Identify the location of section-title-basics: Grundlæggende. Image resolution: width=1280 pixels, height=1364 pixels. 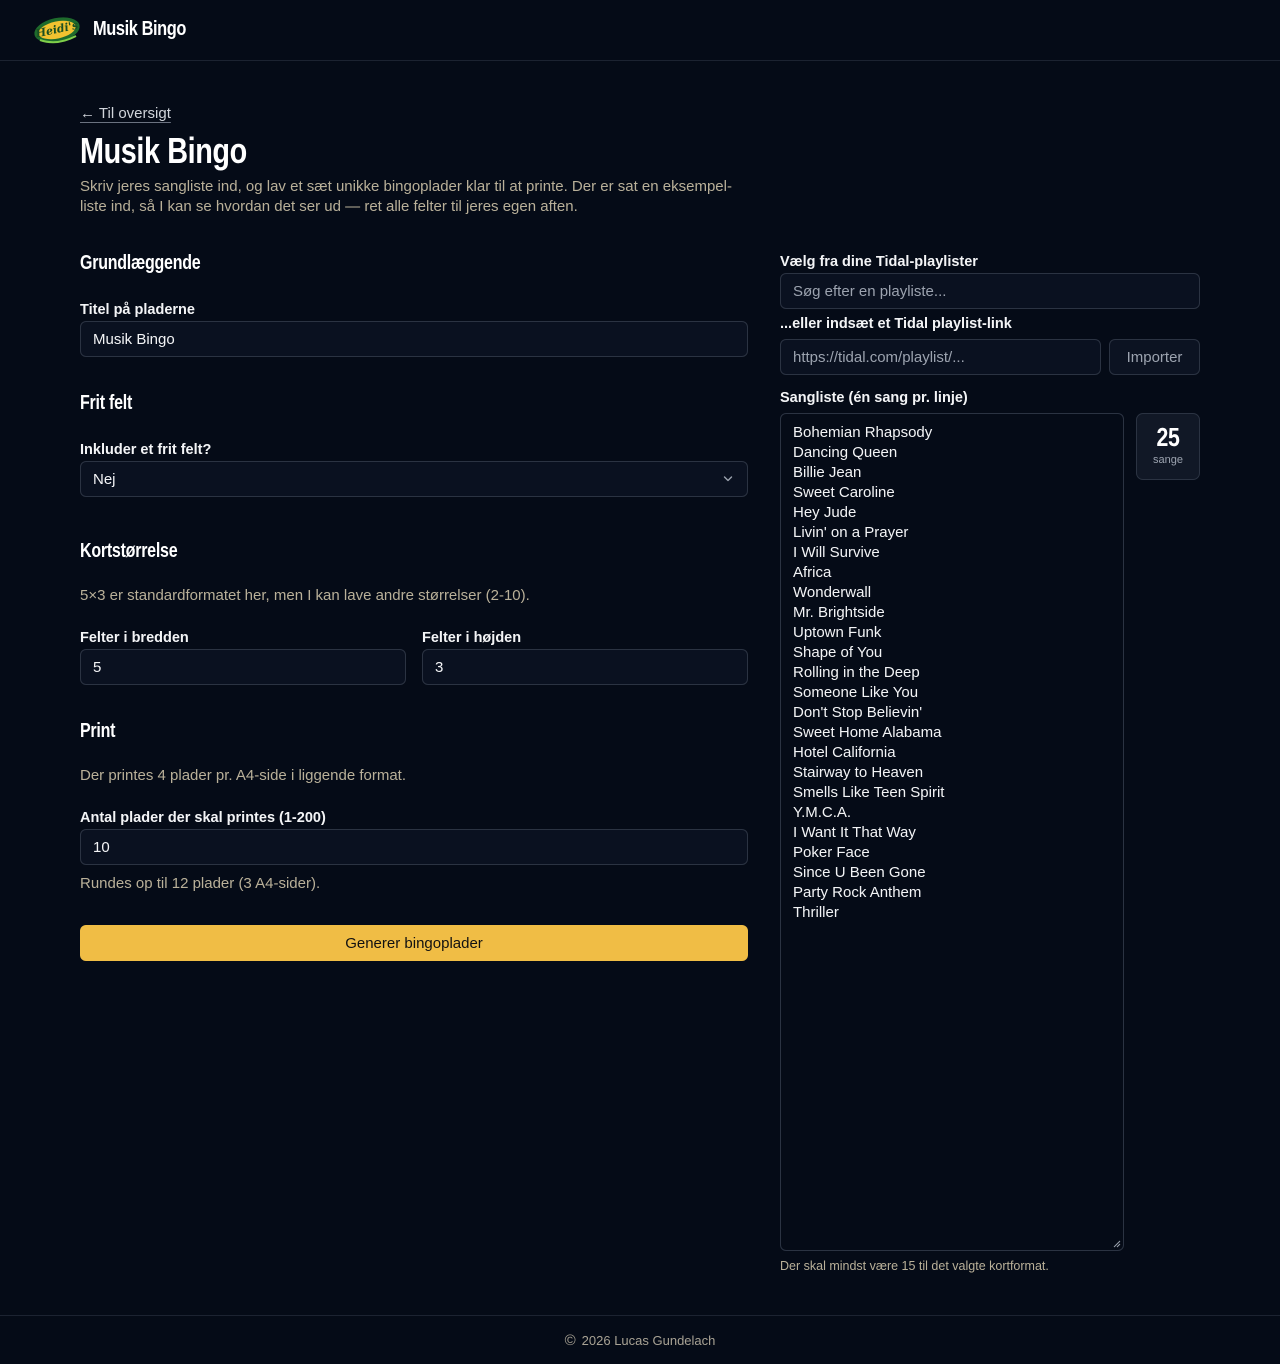
(140, 263).